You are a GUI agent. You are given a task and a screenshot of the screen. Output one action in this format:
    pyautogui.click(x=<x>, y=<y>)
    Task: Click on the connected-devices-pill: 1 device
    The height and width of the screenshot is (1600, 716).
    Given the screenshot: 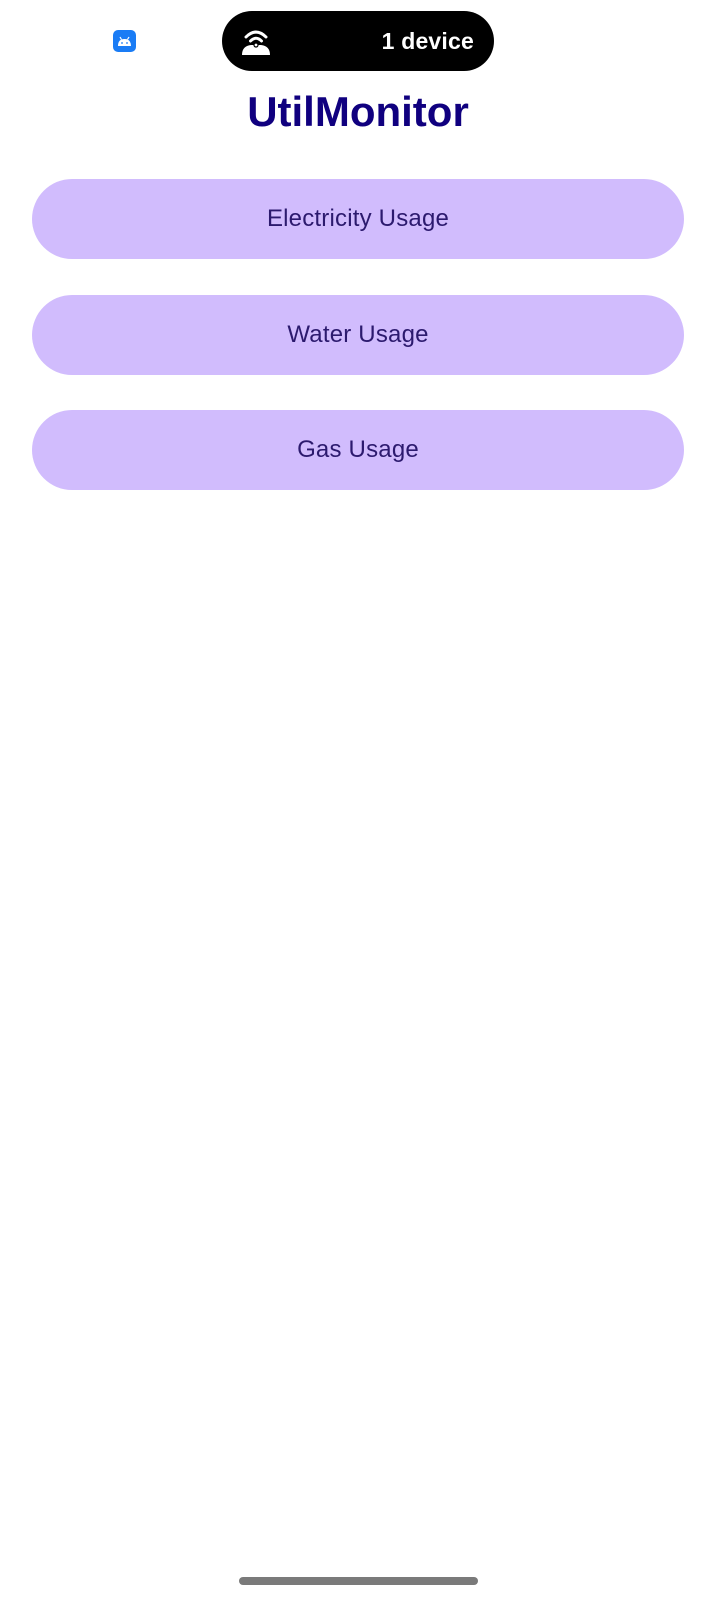 What is the action you would take?
    pyautogui.click(x=358, y=41)
    